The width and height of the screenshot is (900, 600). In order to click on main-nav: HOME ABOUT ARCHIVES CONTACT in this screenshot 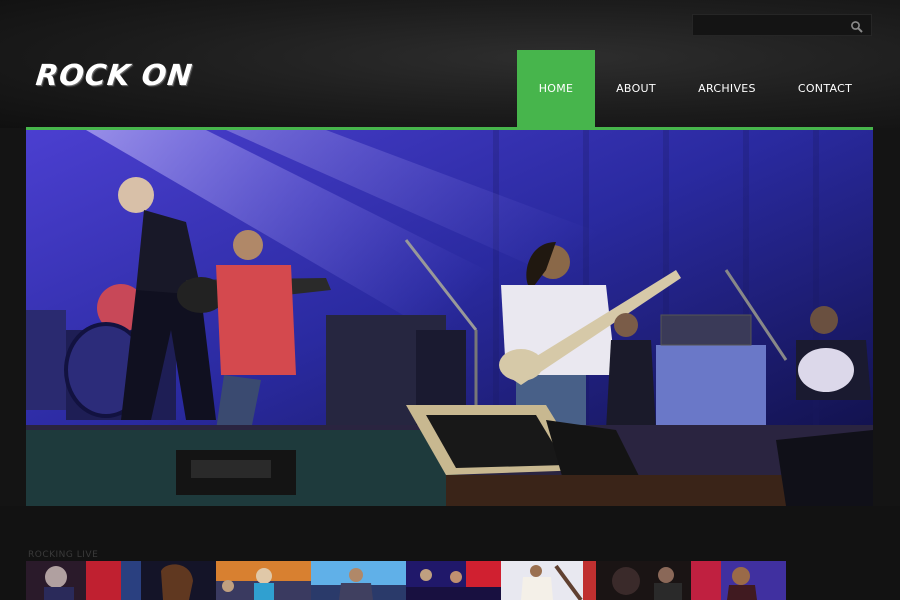, I will do `click(695, 89)`.